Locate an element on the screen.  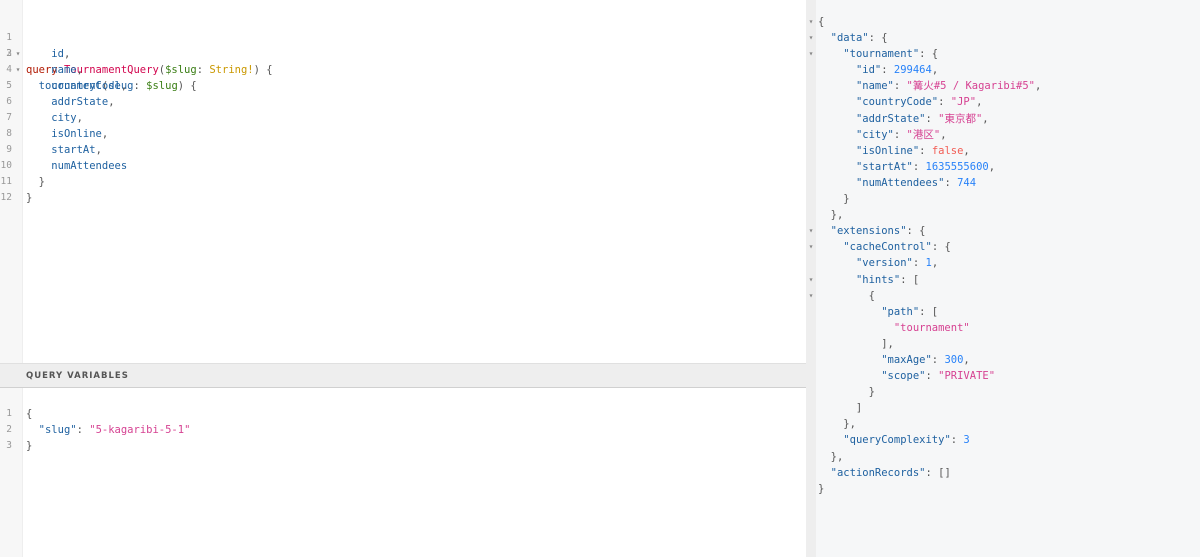
result-line: "version": 1, is located at coordinates (897, 263).